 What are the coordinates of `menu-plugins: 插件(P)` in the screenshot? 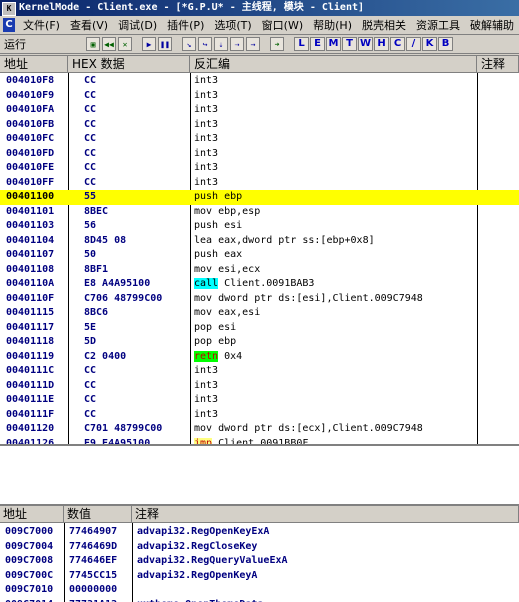 It's located at (185, 25).